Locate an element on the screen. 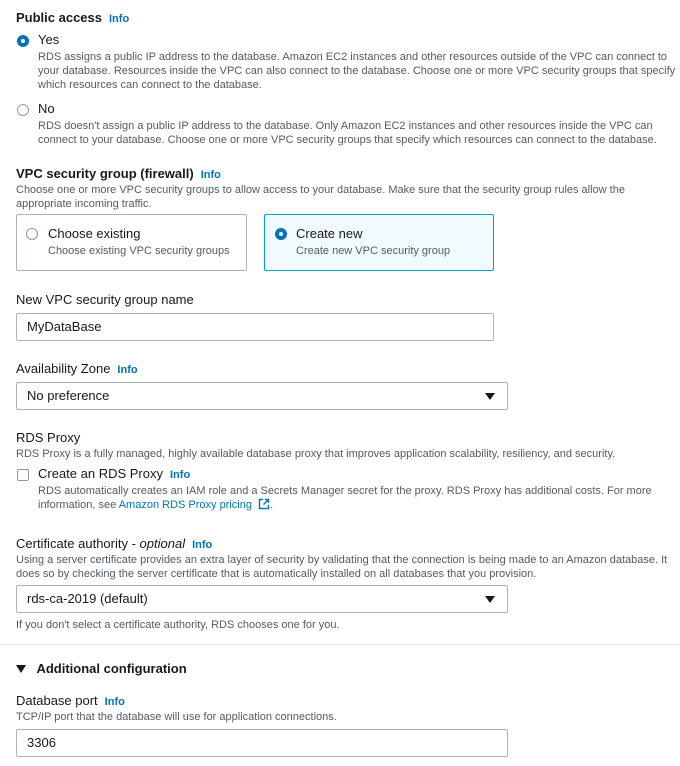  create-rds-proxy-title: Create an RDS Proxy Info is located at coordinates (114, 473).